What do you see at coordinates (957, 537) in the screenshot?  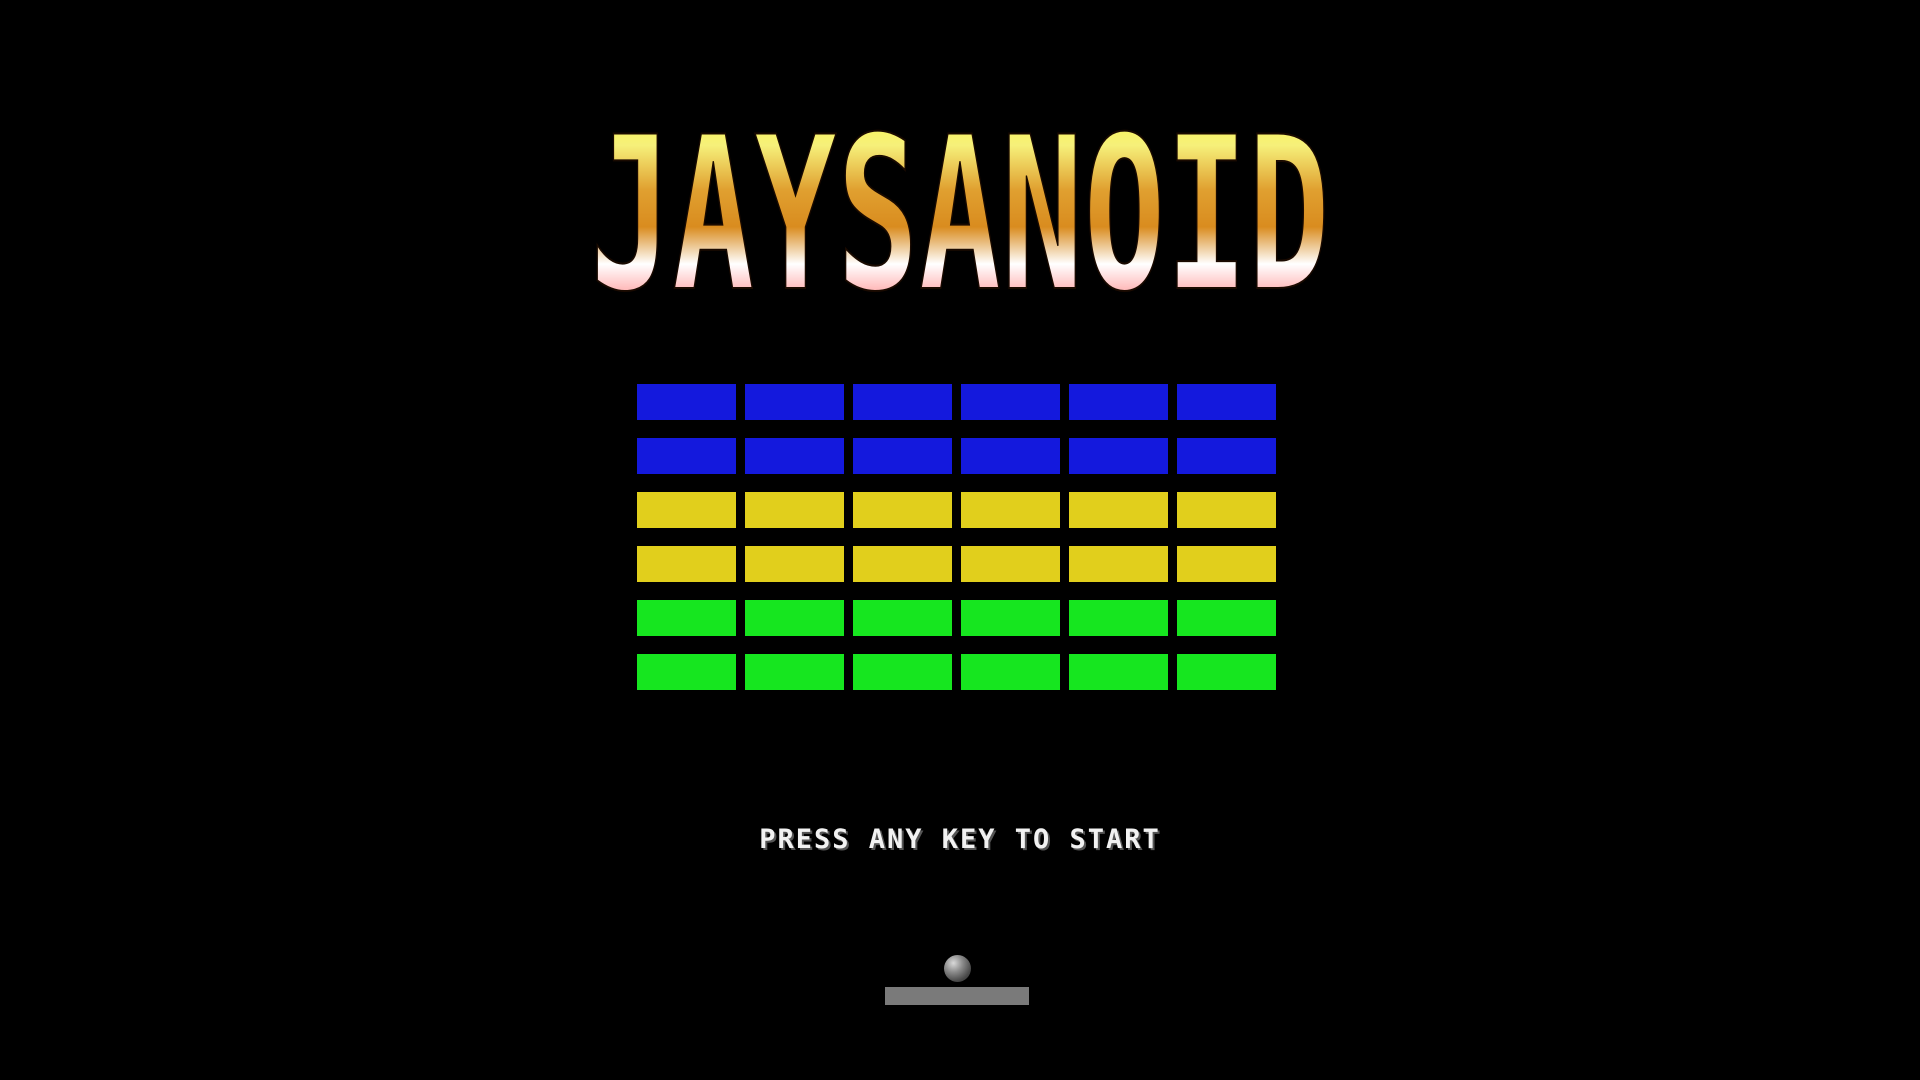 I see `brick-wall` at bounding box center [957, 537].